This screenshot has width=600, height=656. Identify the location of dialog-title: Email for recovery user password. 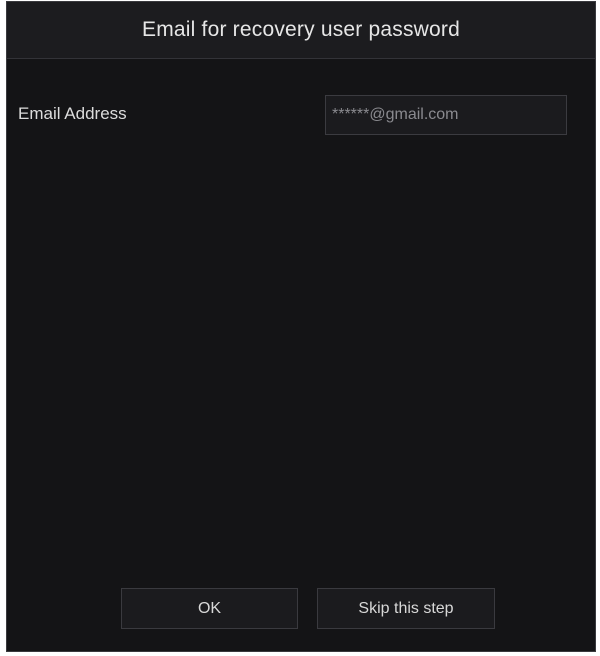
(300, 29).